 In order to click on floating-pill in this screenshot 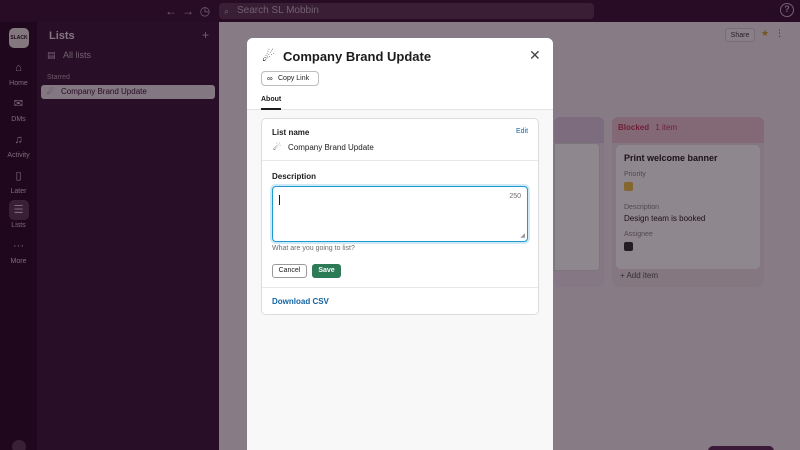, I will do `click(741, 448)`.